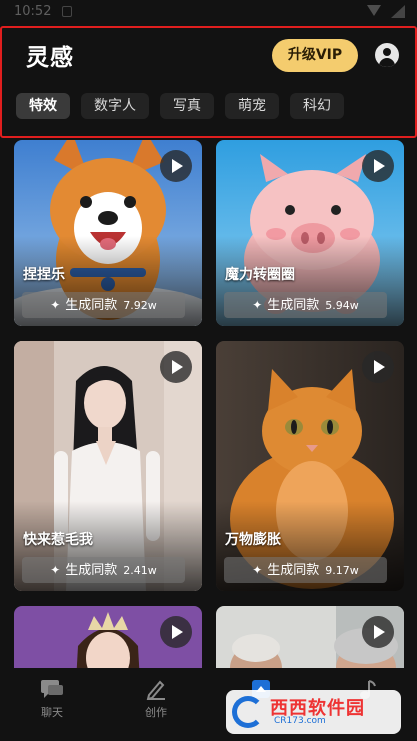  Describe the element at coordinates (253, 540) in the screenshot. I see `card-title: 万物膨胀` at that location.